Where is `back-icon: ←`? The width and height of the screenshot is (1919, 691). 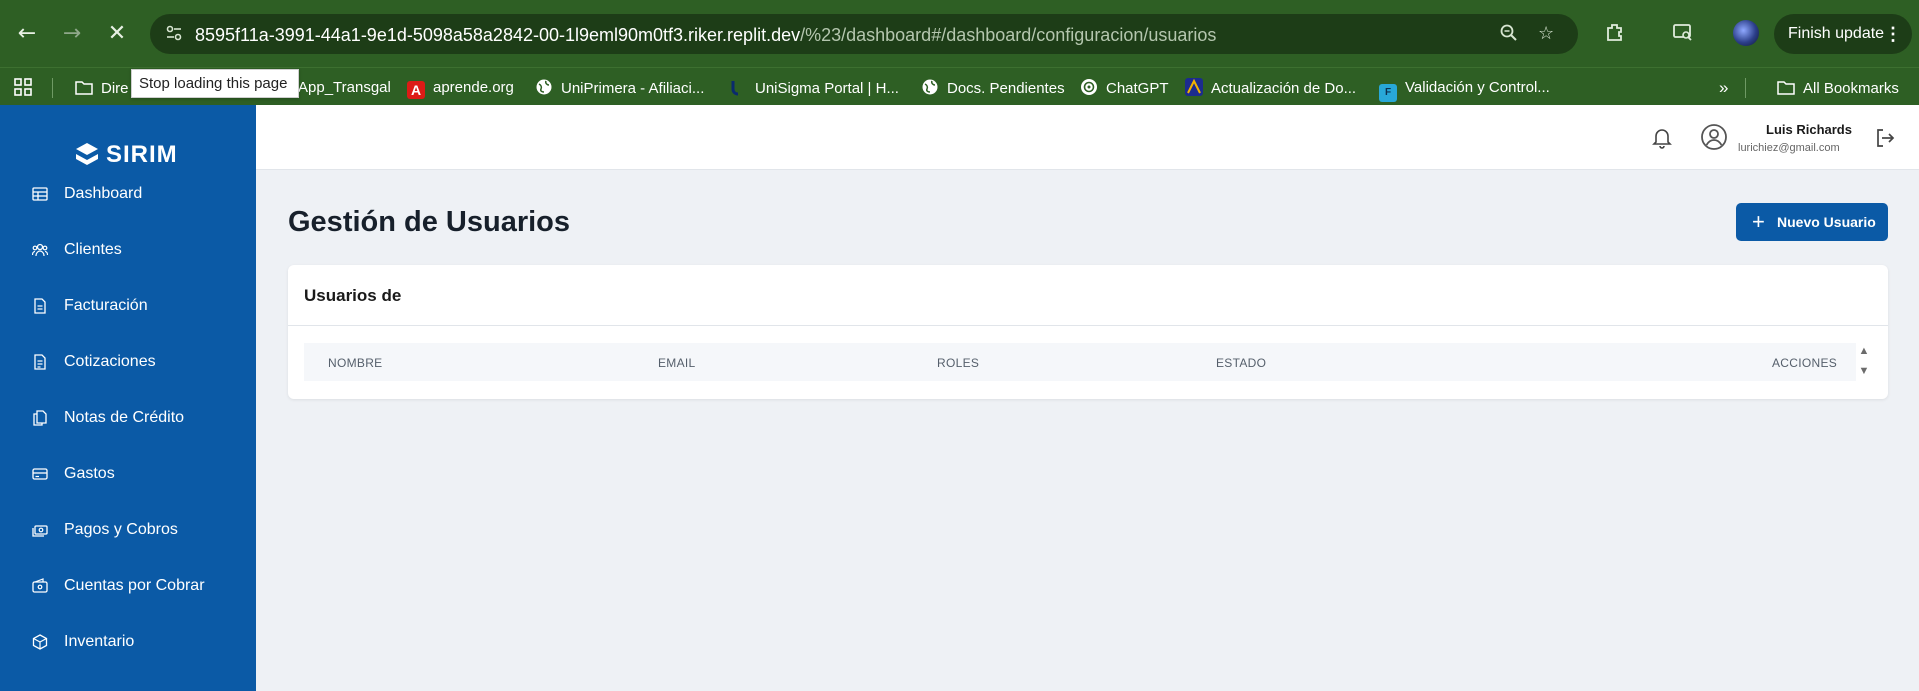 back-icon: ← is located at coordinates (27, 34).